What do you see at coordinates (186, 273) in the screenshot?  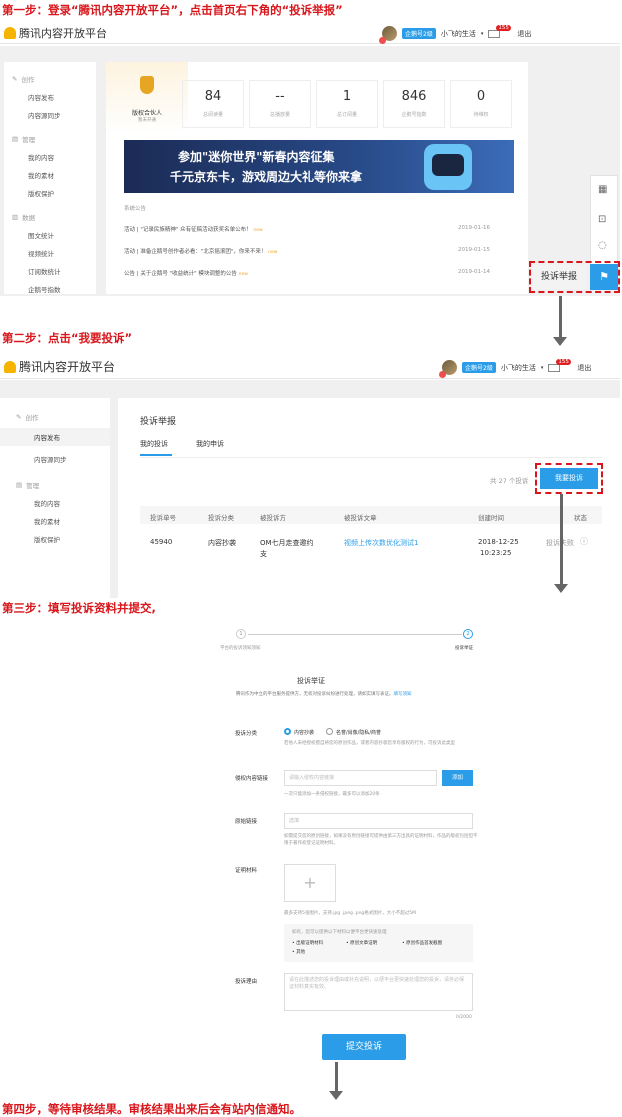 I see `notice-item: 公告 | 关于企鹅号 "收益统计" 模块调整的公告 new` at bounding box center [186, 273].